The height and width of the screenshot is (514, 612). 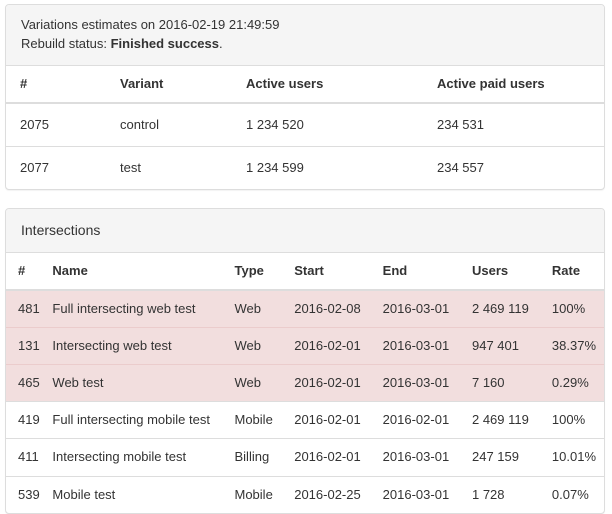 I want to click on intersections-col-type: Type, so click(x=256, y=271).